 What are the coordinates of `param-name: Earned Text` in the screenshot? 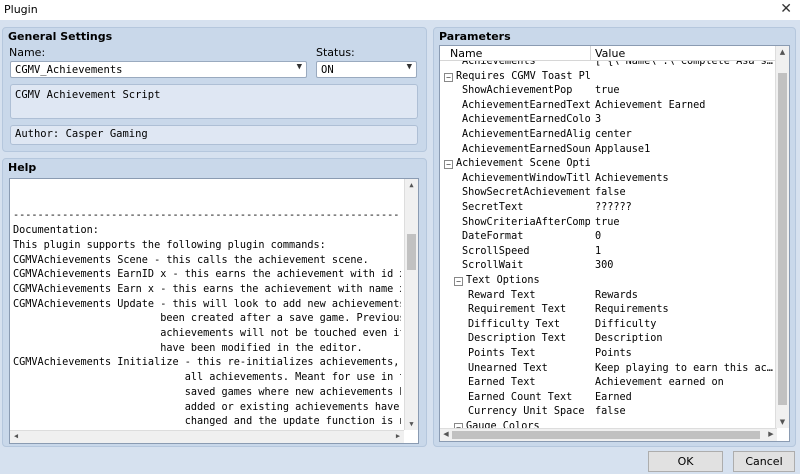 It's located at (502, 383).